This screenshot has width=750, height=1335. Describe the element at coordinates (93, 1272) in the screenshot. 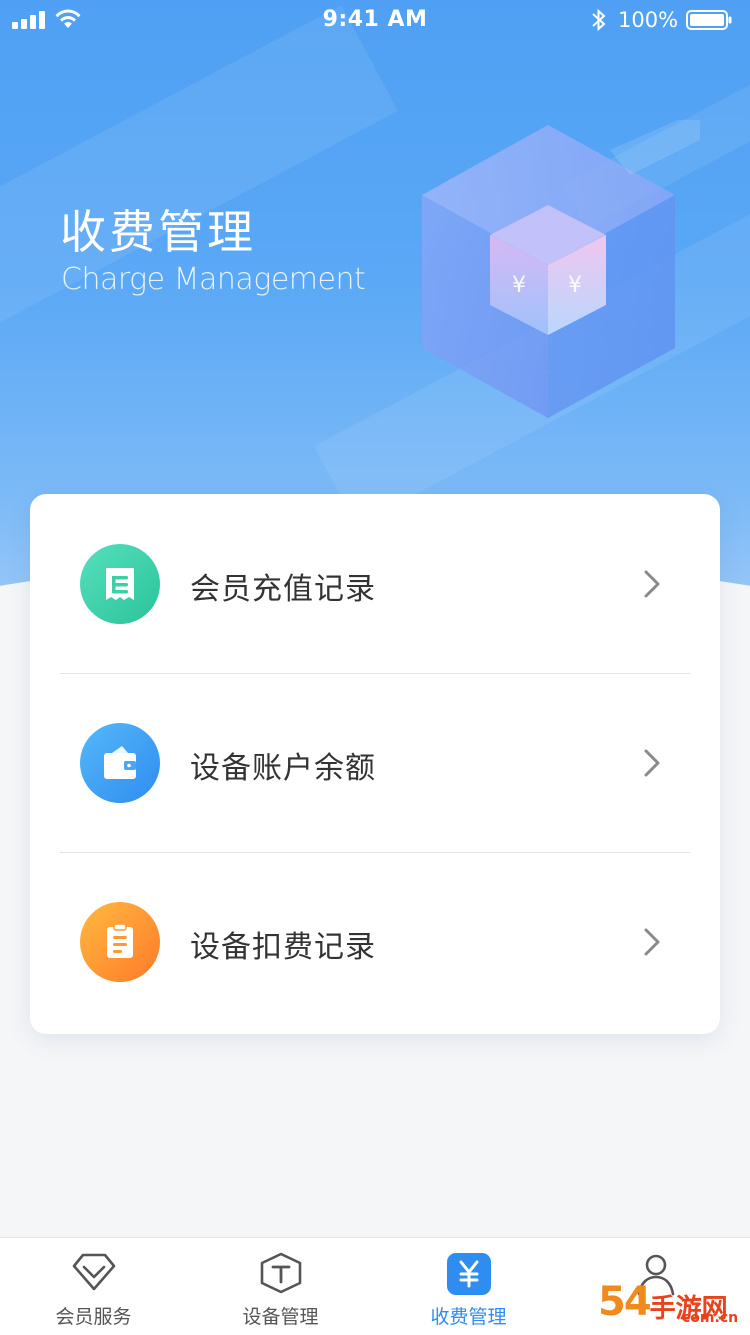

I see `diamond-icon` at that location.